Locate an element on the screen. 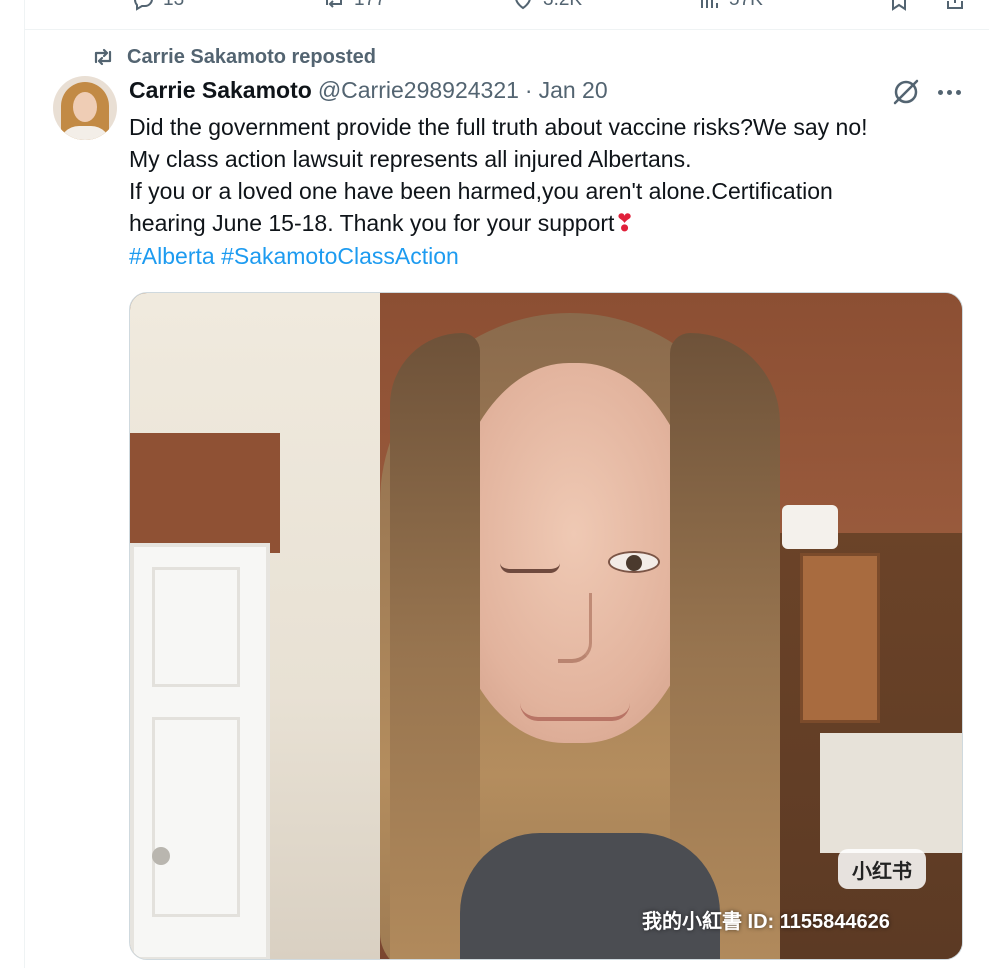 This screenshot has width=989, height=968. bookmark-icon is located at coordinates (899, 5).